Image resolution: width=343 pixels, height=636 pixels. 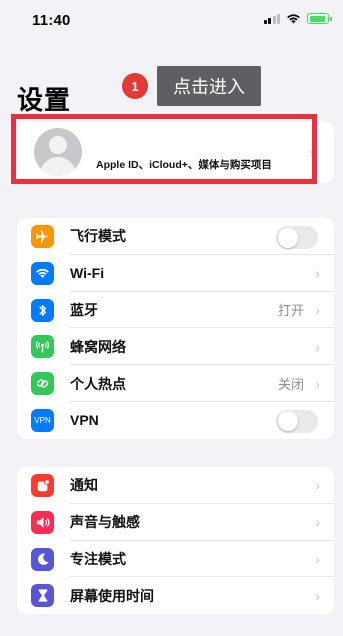 I want to click on airplane-icon, so click(x=42, y=236).